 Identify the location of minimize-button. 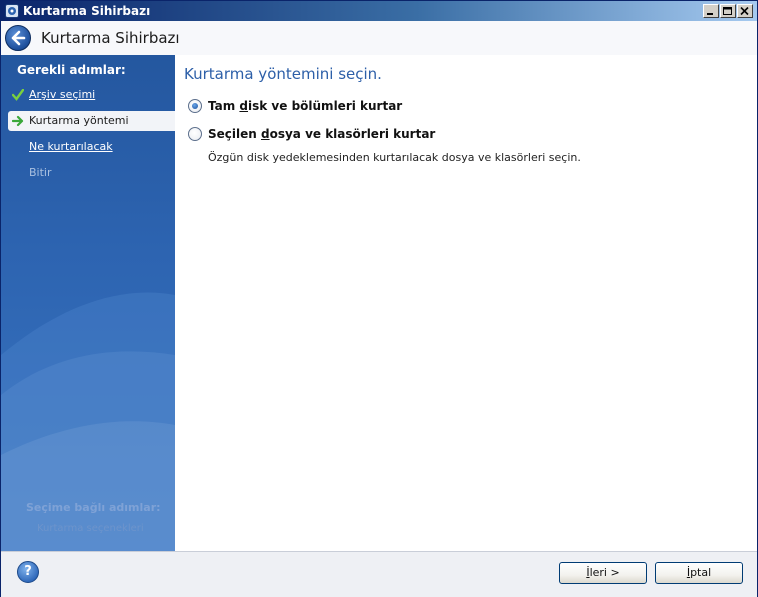
(711, 11).